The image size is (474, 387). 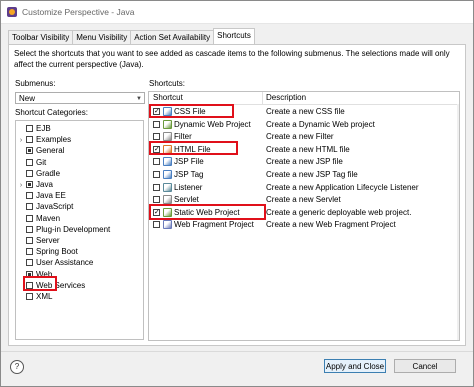 I want to click on tab-toolbar-visibility: Toolbar Visibility, so click(x=41, y=37).